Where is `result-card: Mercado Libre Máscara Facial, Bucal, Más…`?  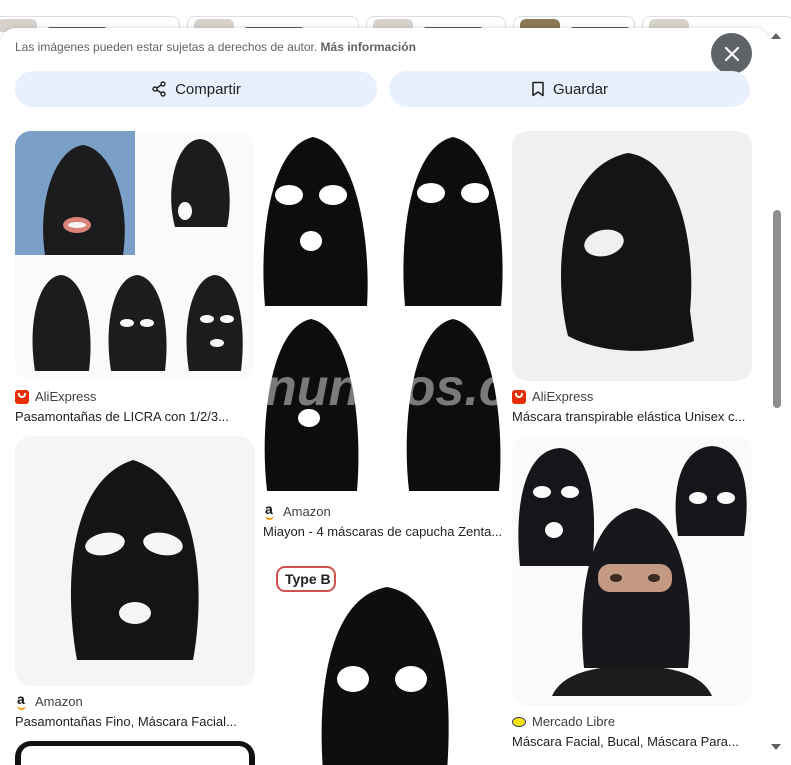 result-card: Mercado Libre Máscara Facial, Bucal, Más… is located at coordinates (632, 598).